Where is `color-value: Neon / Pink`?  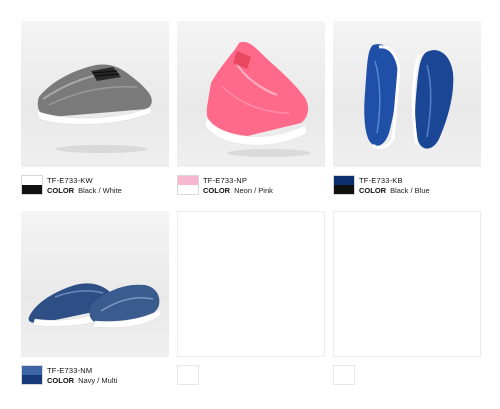
color-value: Neon / Pink is located at coordinates (253, 190).